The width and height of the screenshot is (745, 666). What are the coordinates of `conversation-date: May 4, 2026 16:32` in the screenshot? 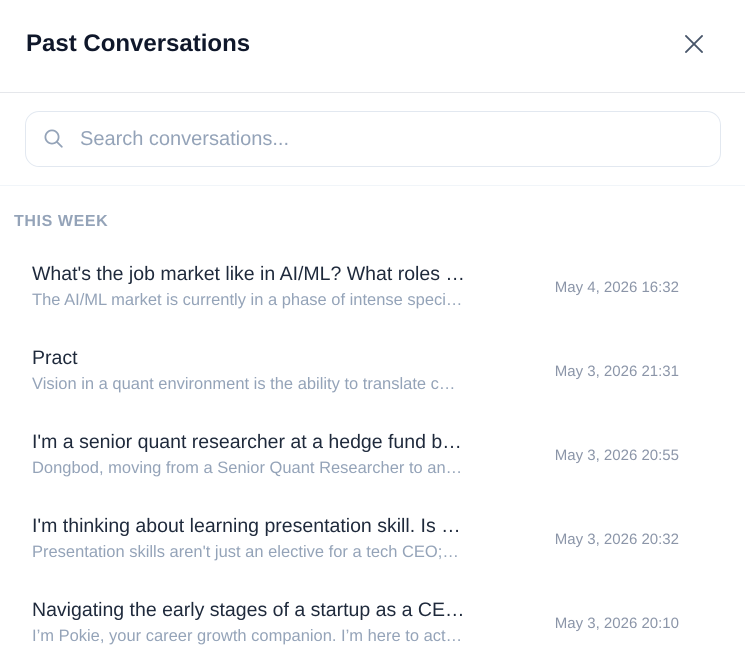 It's located at (616, 287).